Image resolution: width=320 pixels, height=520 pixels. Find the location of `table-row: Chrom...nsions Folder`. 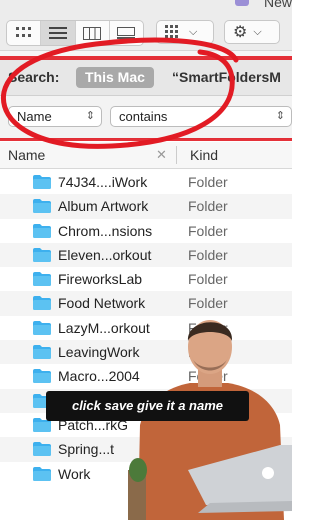

table-row: Chrom...nsions Folder is located at coordinates (146, 231).